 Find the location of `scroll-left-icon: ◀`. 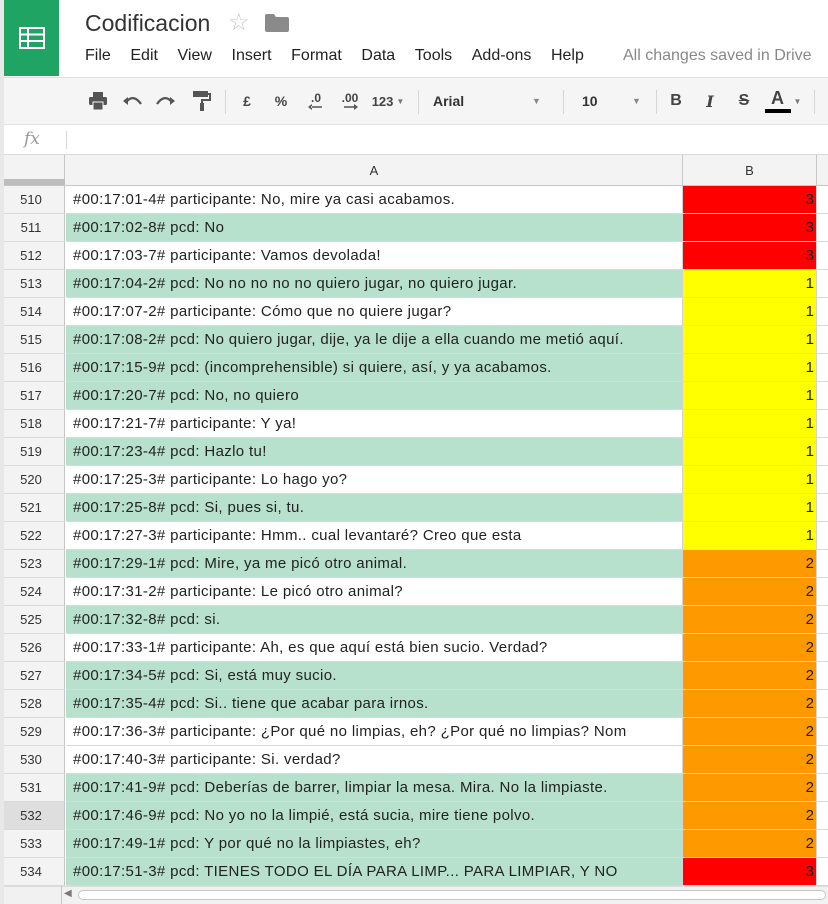

scroll-left-icon: ◀ is located at coordinates (68, 893).